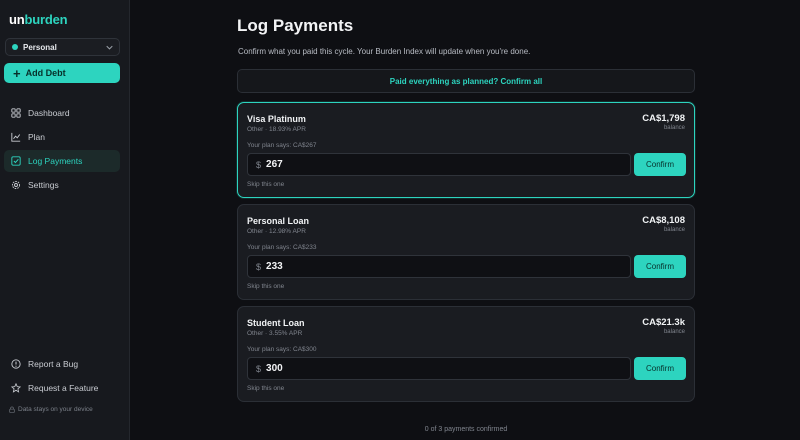 This screenshot has height=440, width=800. I want to click on sidebar-item-settings: Settings, so click(62, 185).